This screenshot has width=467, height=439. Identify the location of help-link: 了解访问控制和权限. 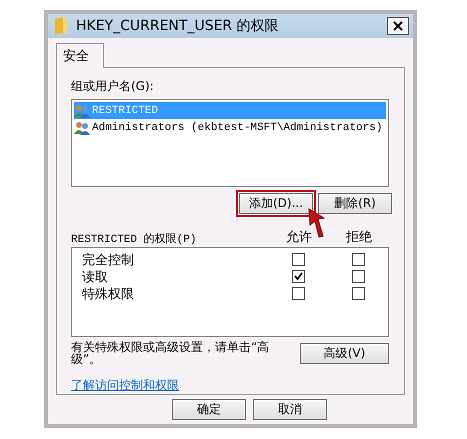
(125, 385).